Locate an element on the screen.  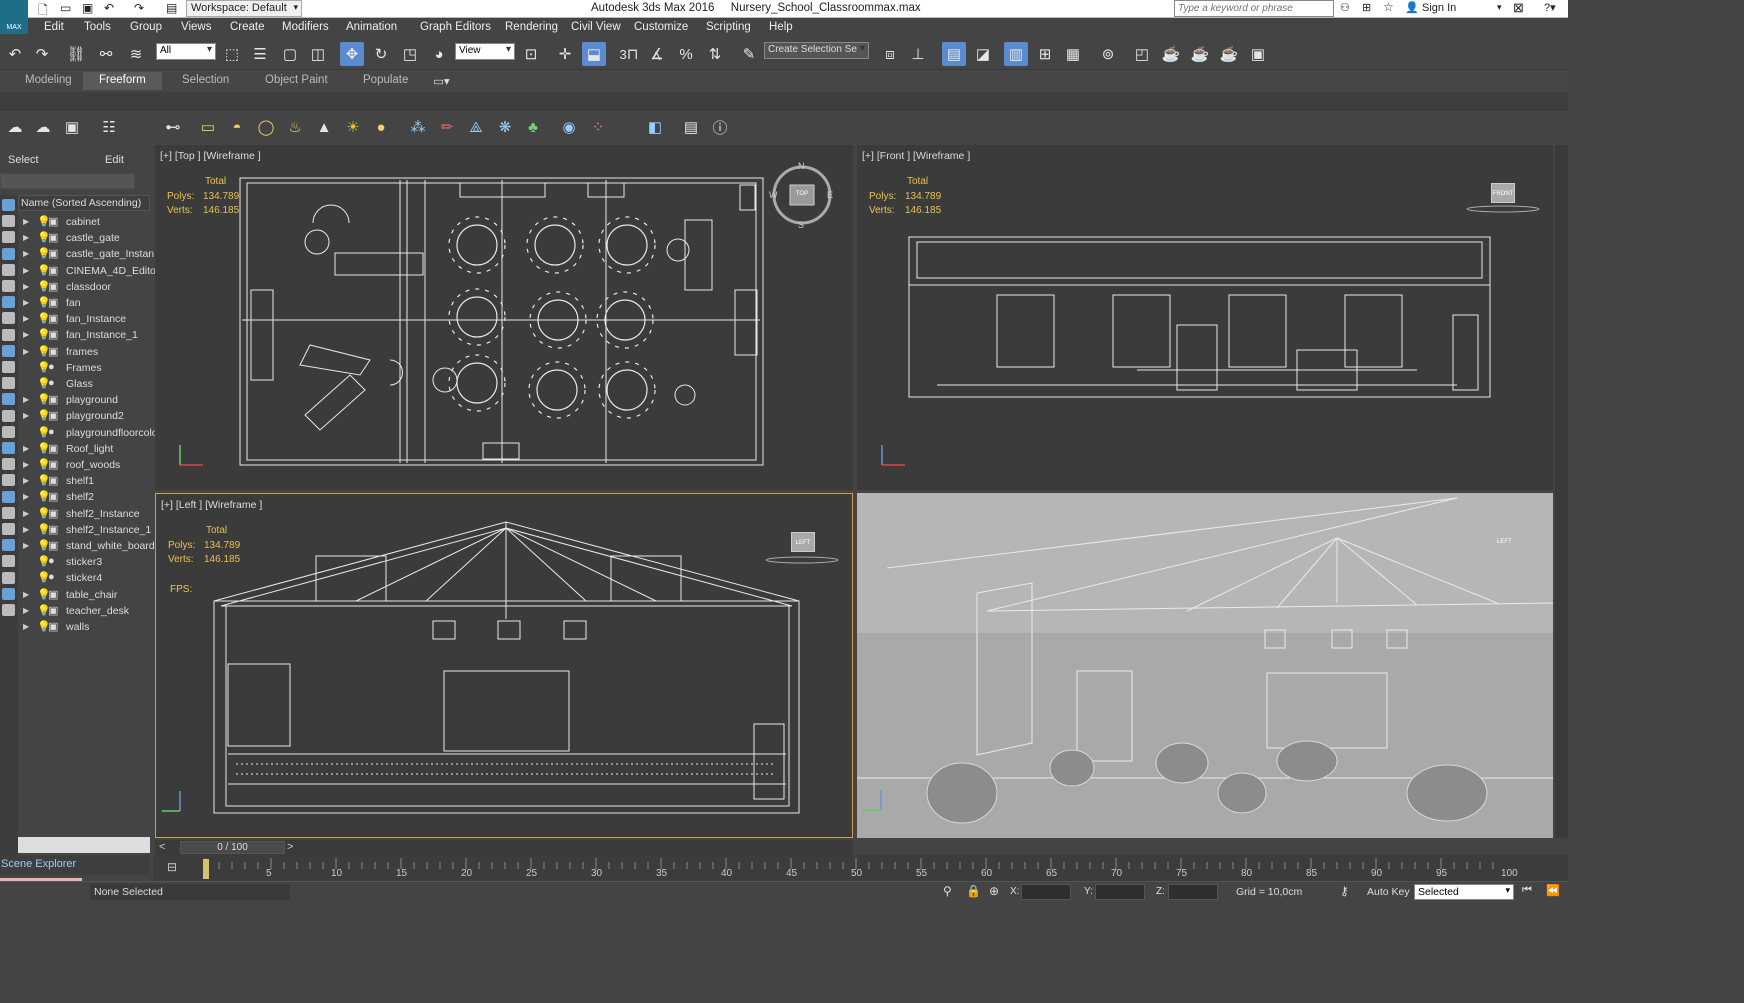
explorer-item: ▶ 💡 ▣ walls is located at coordinates (84, 628).